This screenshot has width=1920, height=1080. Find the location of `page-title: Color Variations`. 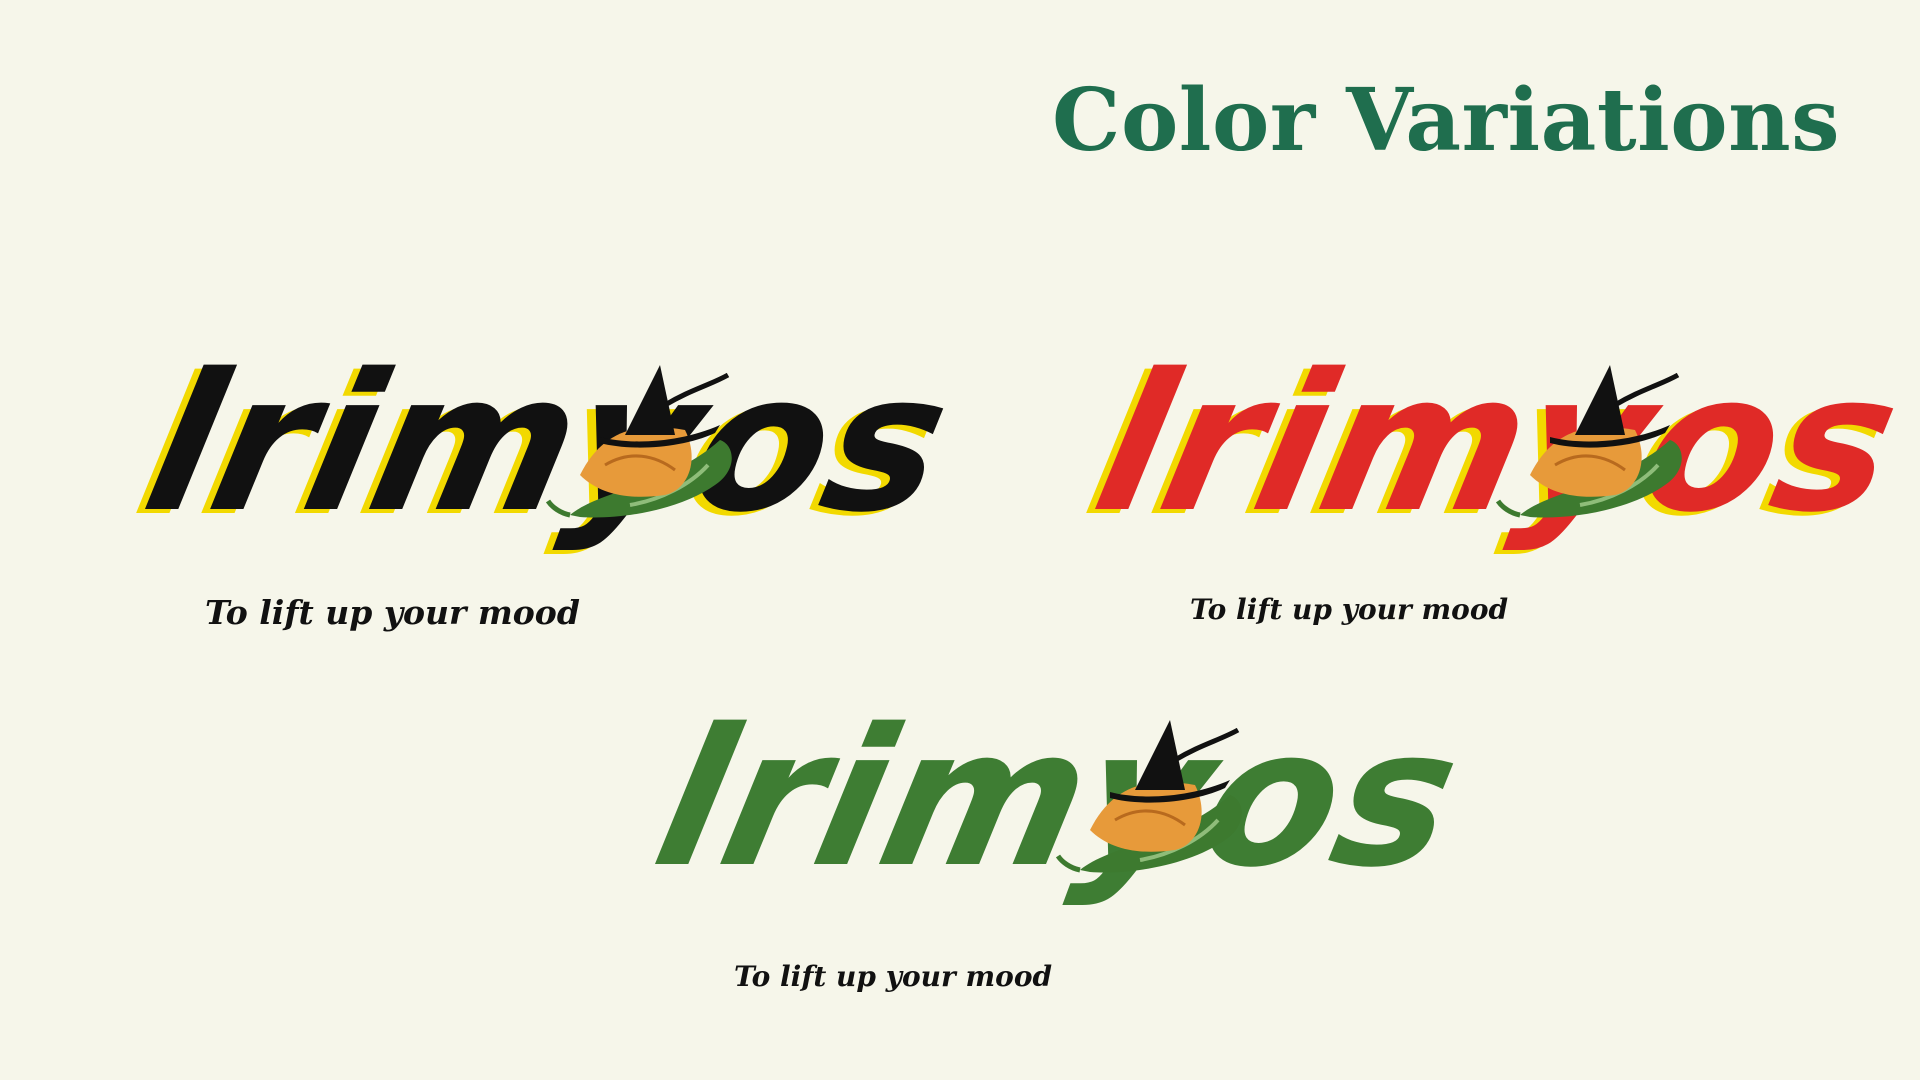

page-title: Color Variations is located at coordinates (1446, 120).